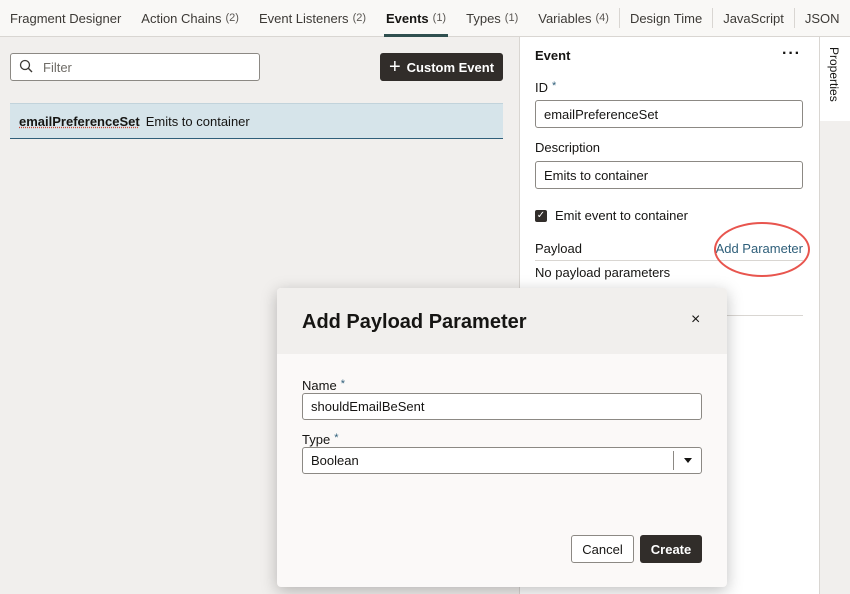  I want to click on name-label: Name *, so click(323, 385).